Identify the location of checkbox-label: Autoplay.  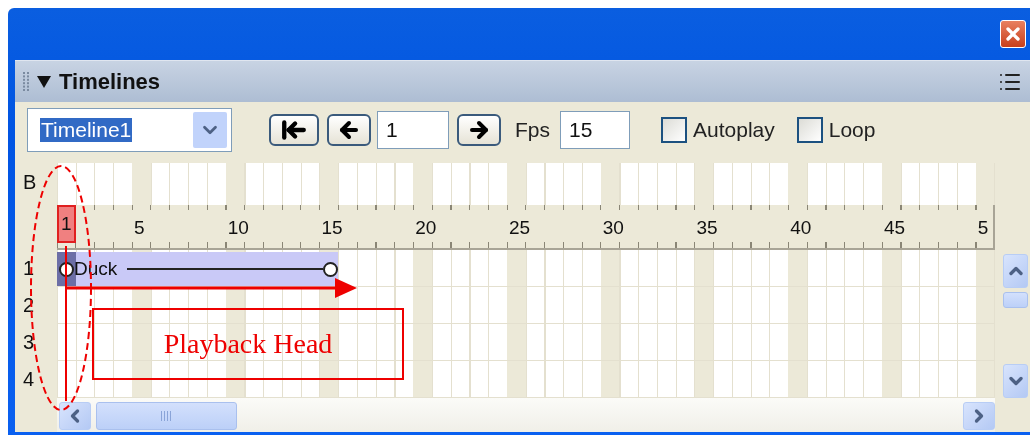
(734, 130).